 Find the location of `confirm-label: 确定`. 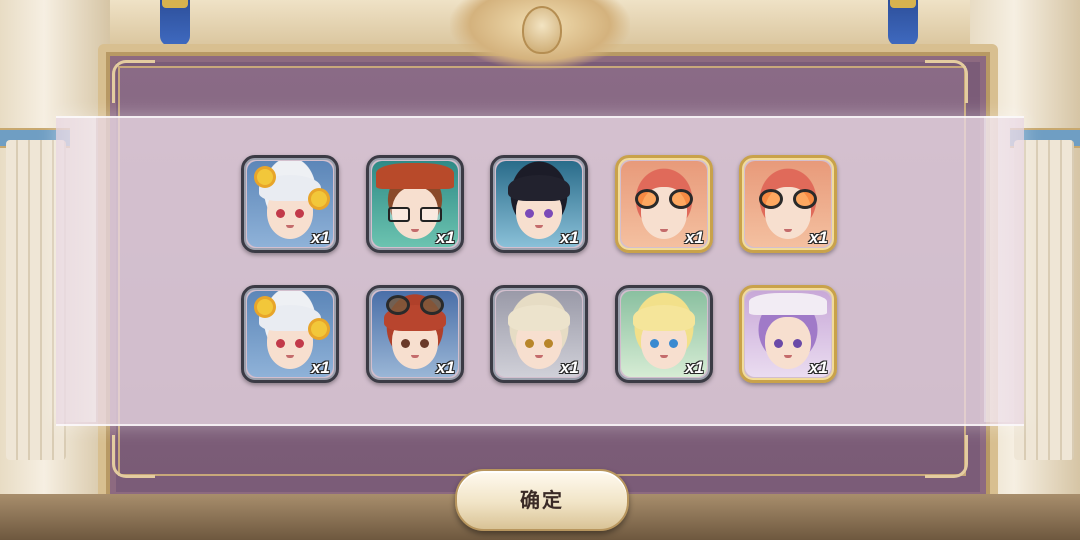

confirm-label: 确定 is located at coordinates (542, 500).